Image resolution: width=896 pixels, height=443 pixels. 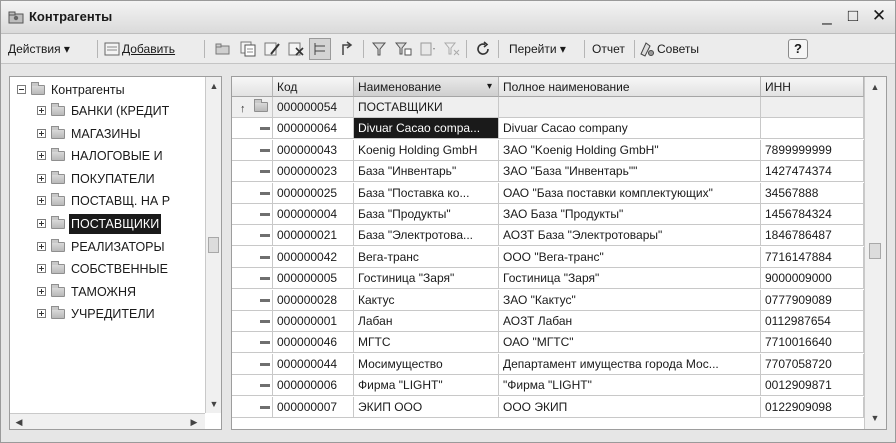 What do you see at coordinates (630, 321) in the screenshot?
I see `cell-full-name: АОЗТ Лабан` at bounding box center [630, 321].